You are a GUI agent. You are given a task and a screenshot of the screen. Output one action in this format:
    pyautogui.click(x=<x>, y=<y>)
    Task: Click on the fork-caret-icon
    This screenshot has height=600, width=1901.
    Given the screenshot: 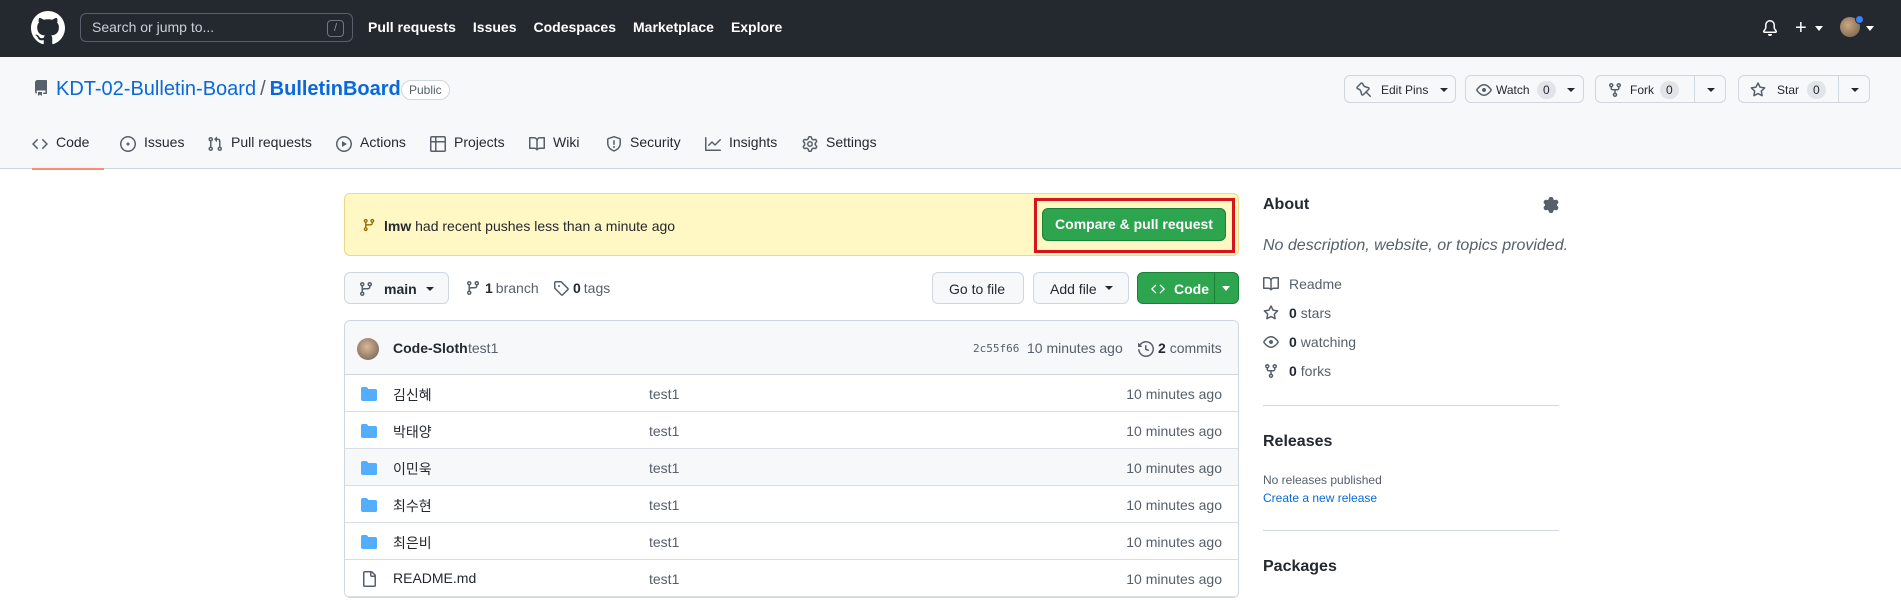 What is the action you would take?
    pyautogui.click(x=1711, y=90)
    